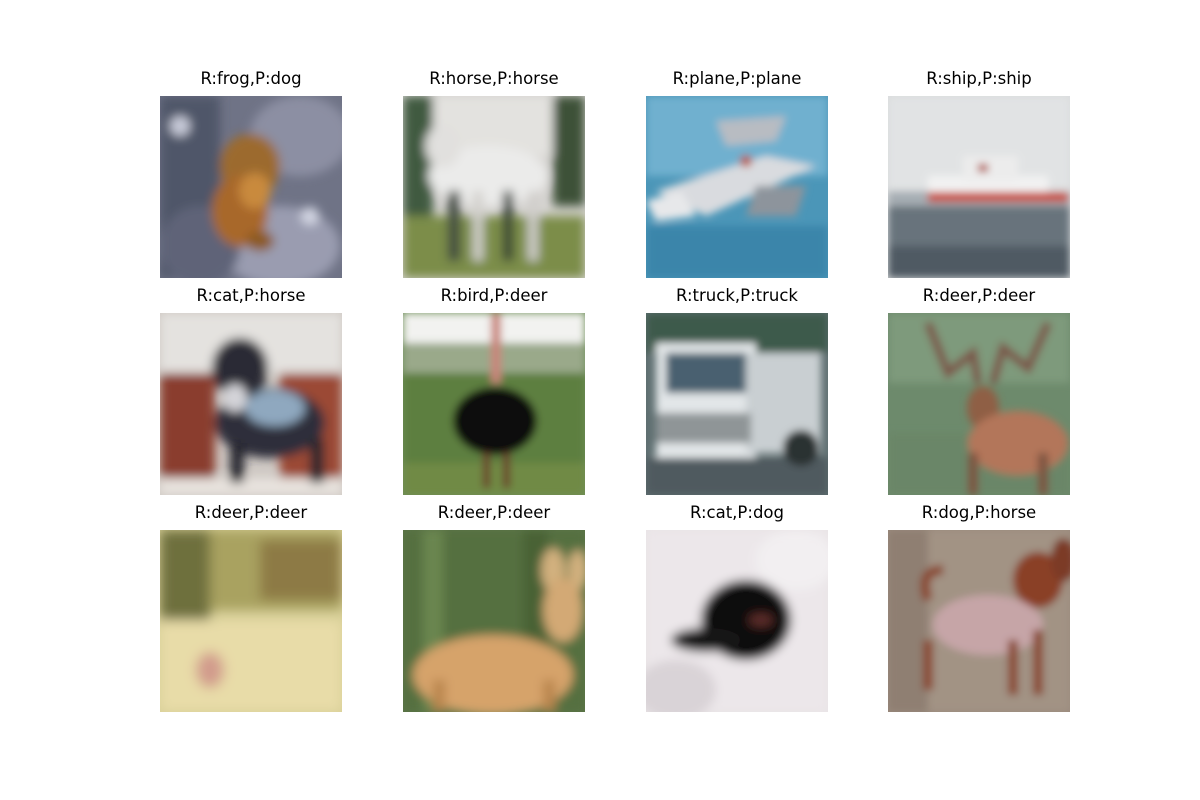 Image resolution: width=1200 pixels, height=800 pixels. I want to click on horse-image, so click(494, 187).